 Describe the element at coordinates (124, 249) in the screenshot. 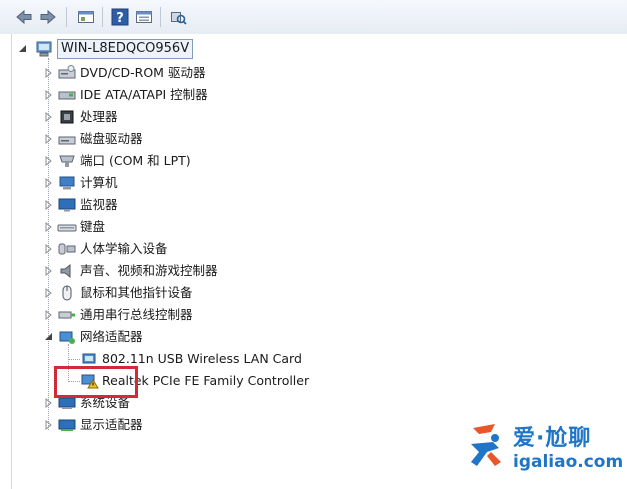

I see `tree-category-label: 人体学输入设备` at that location.